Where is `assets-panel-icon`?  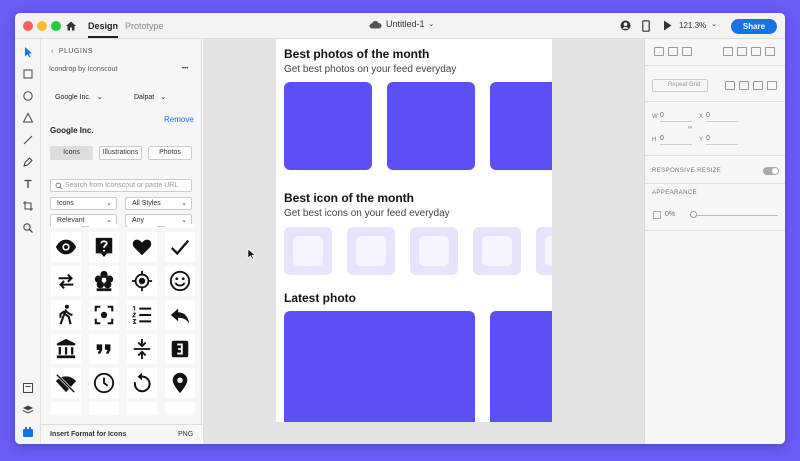 assets-panel-icon is located at coordinates (28, 388).